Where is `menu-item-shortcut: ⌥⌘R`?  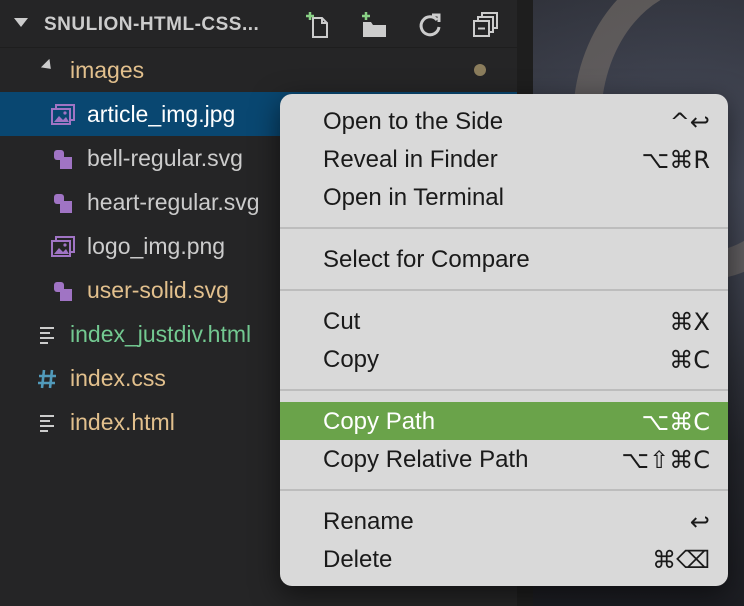
menu-item-shortcut: ⌥⌘R is located at coordinates (675, 160).